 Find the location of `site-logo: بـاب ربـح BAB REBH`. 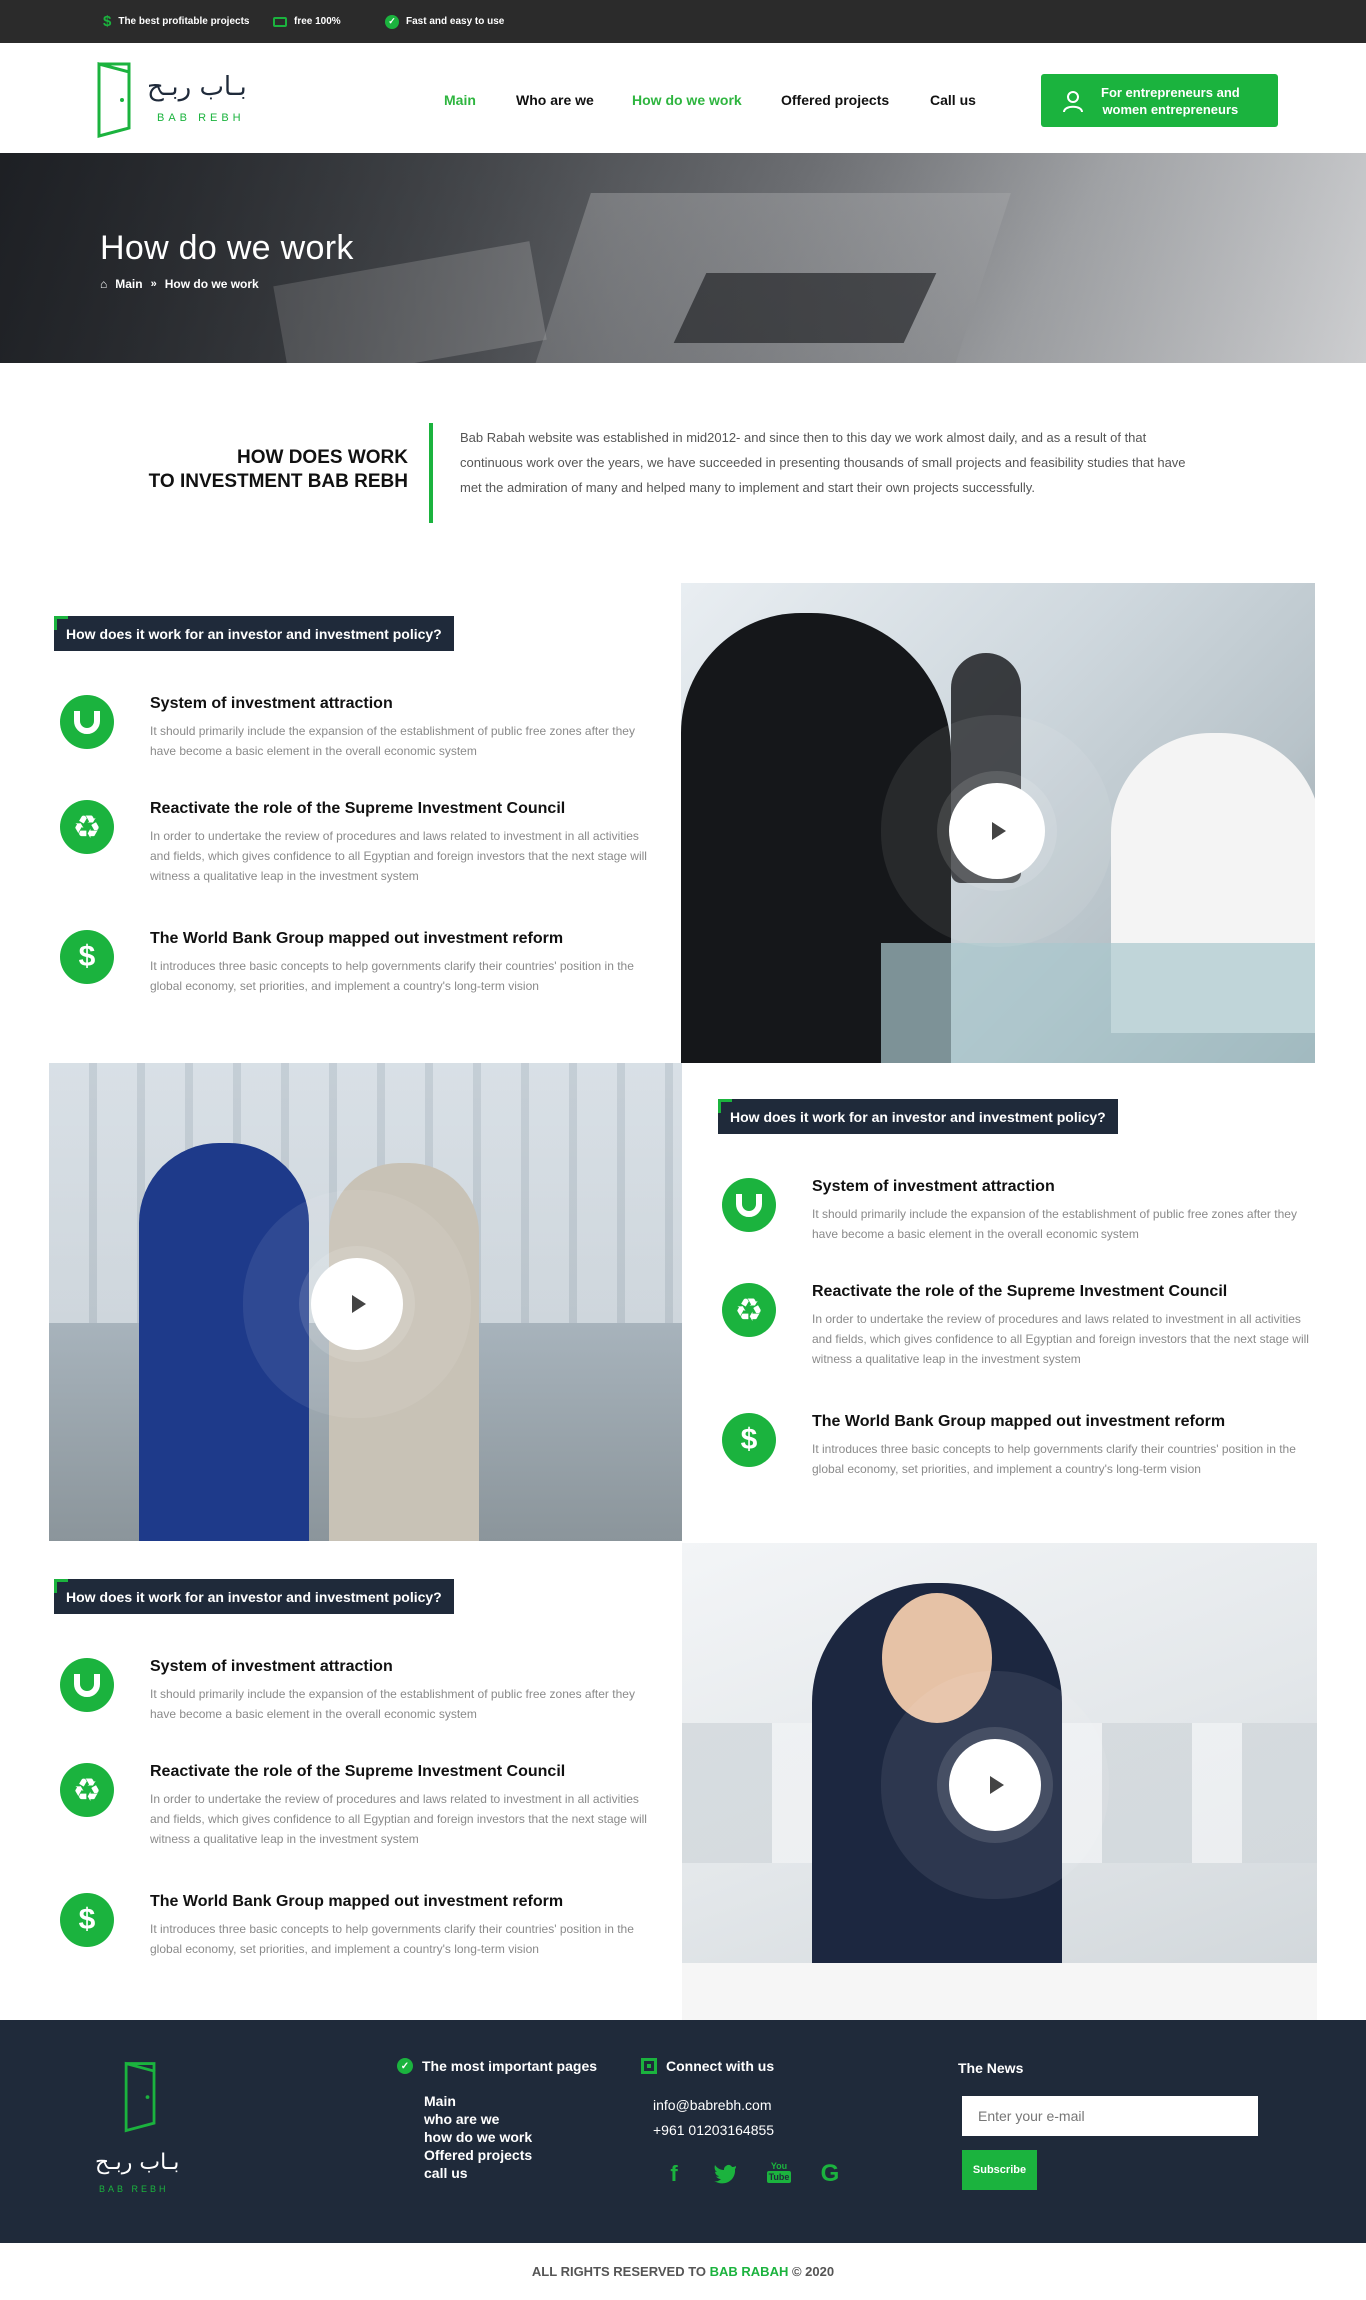

site-logo: بـاب ربـح BAB REBH is located at coordinates (185, 101).